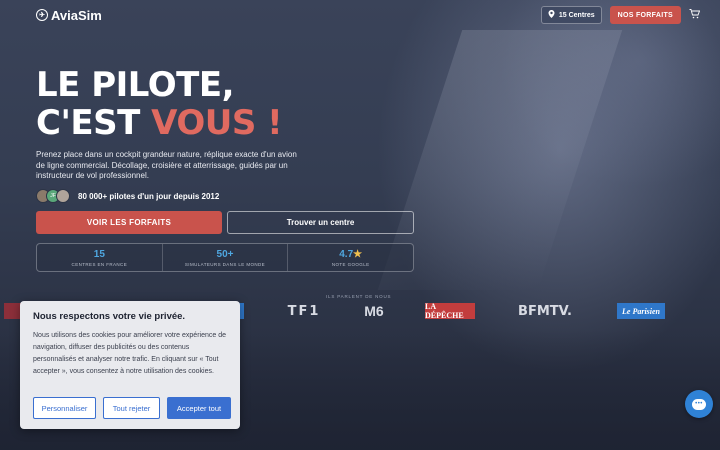 The height and width of the screenshot is (450, 720). I want to click on nos-forfaits-button: NOS FORFAITS, so click(645, 15).